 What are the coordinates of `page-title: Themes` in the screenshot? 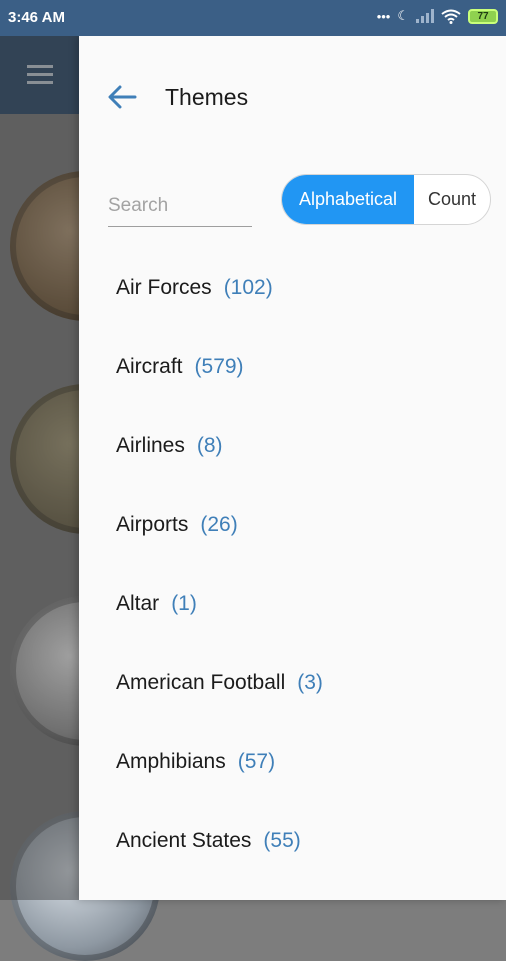 It's located at (207, 97).